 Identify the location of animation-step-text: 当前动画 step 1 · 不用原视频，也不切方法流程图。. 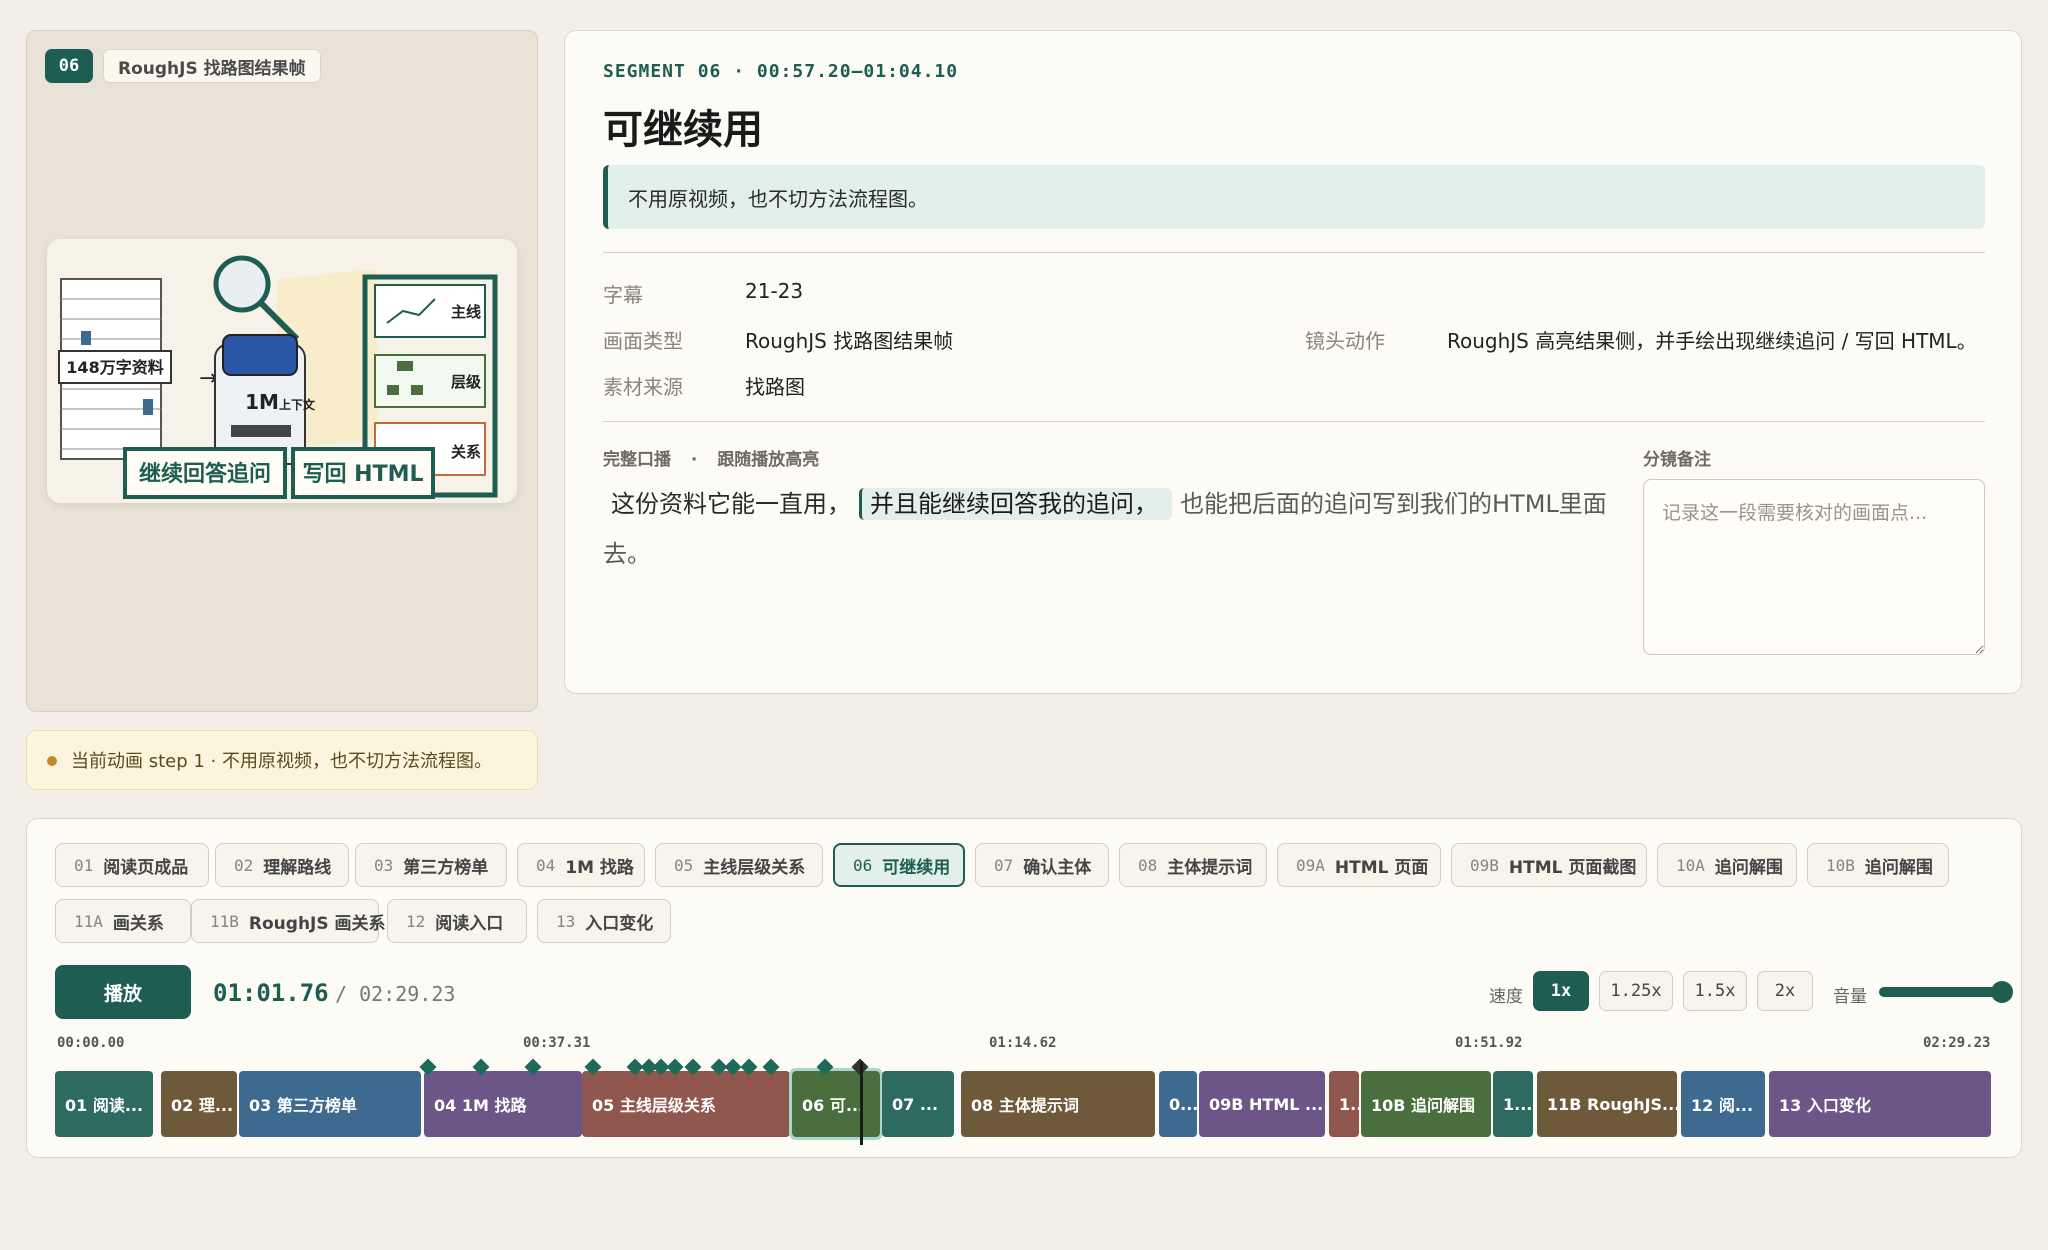
(281, 761).